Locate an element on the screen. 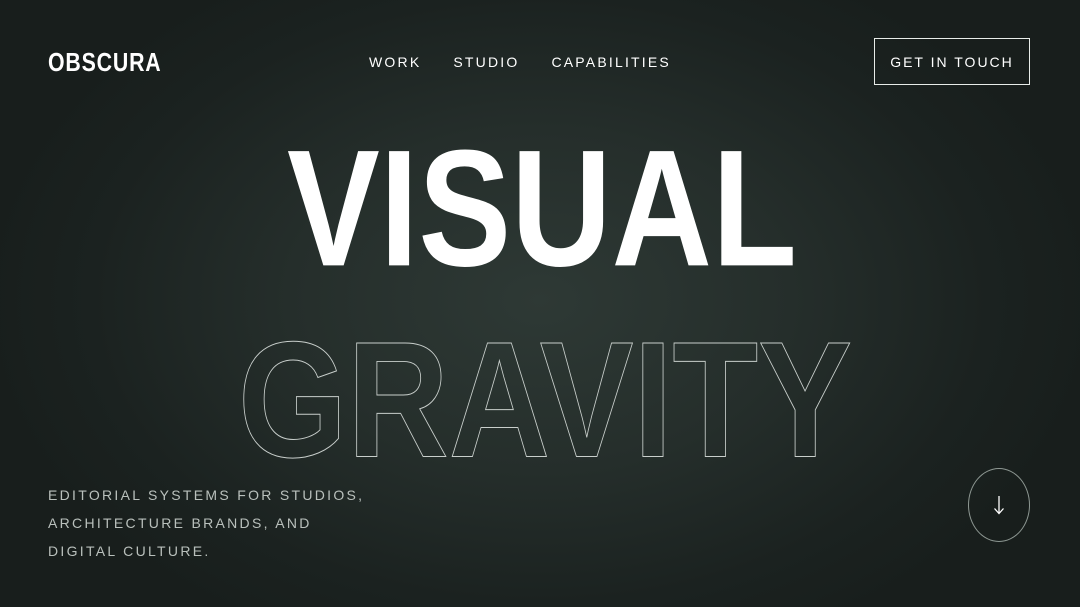 The width and height of the screenshot is (1080, 607). scroll-down-button is located at coordinates (999, 505).